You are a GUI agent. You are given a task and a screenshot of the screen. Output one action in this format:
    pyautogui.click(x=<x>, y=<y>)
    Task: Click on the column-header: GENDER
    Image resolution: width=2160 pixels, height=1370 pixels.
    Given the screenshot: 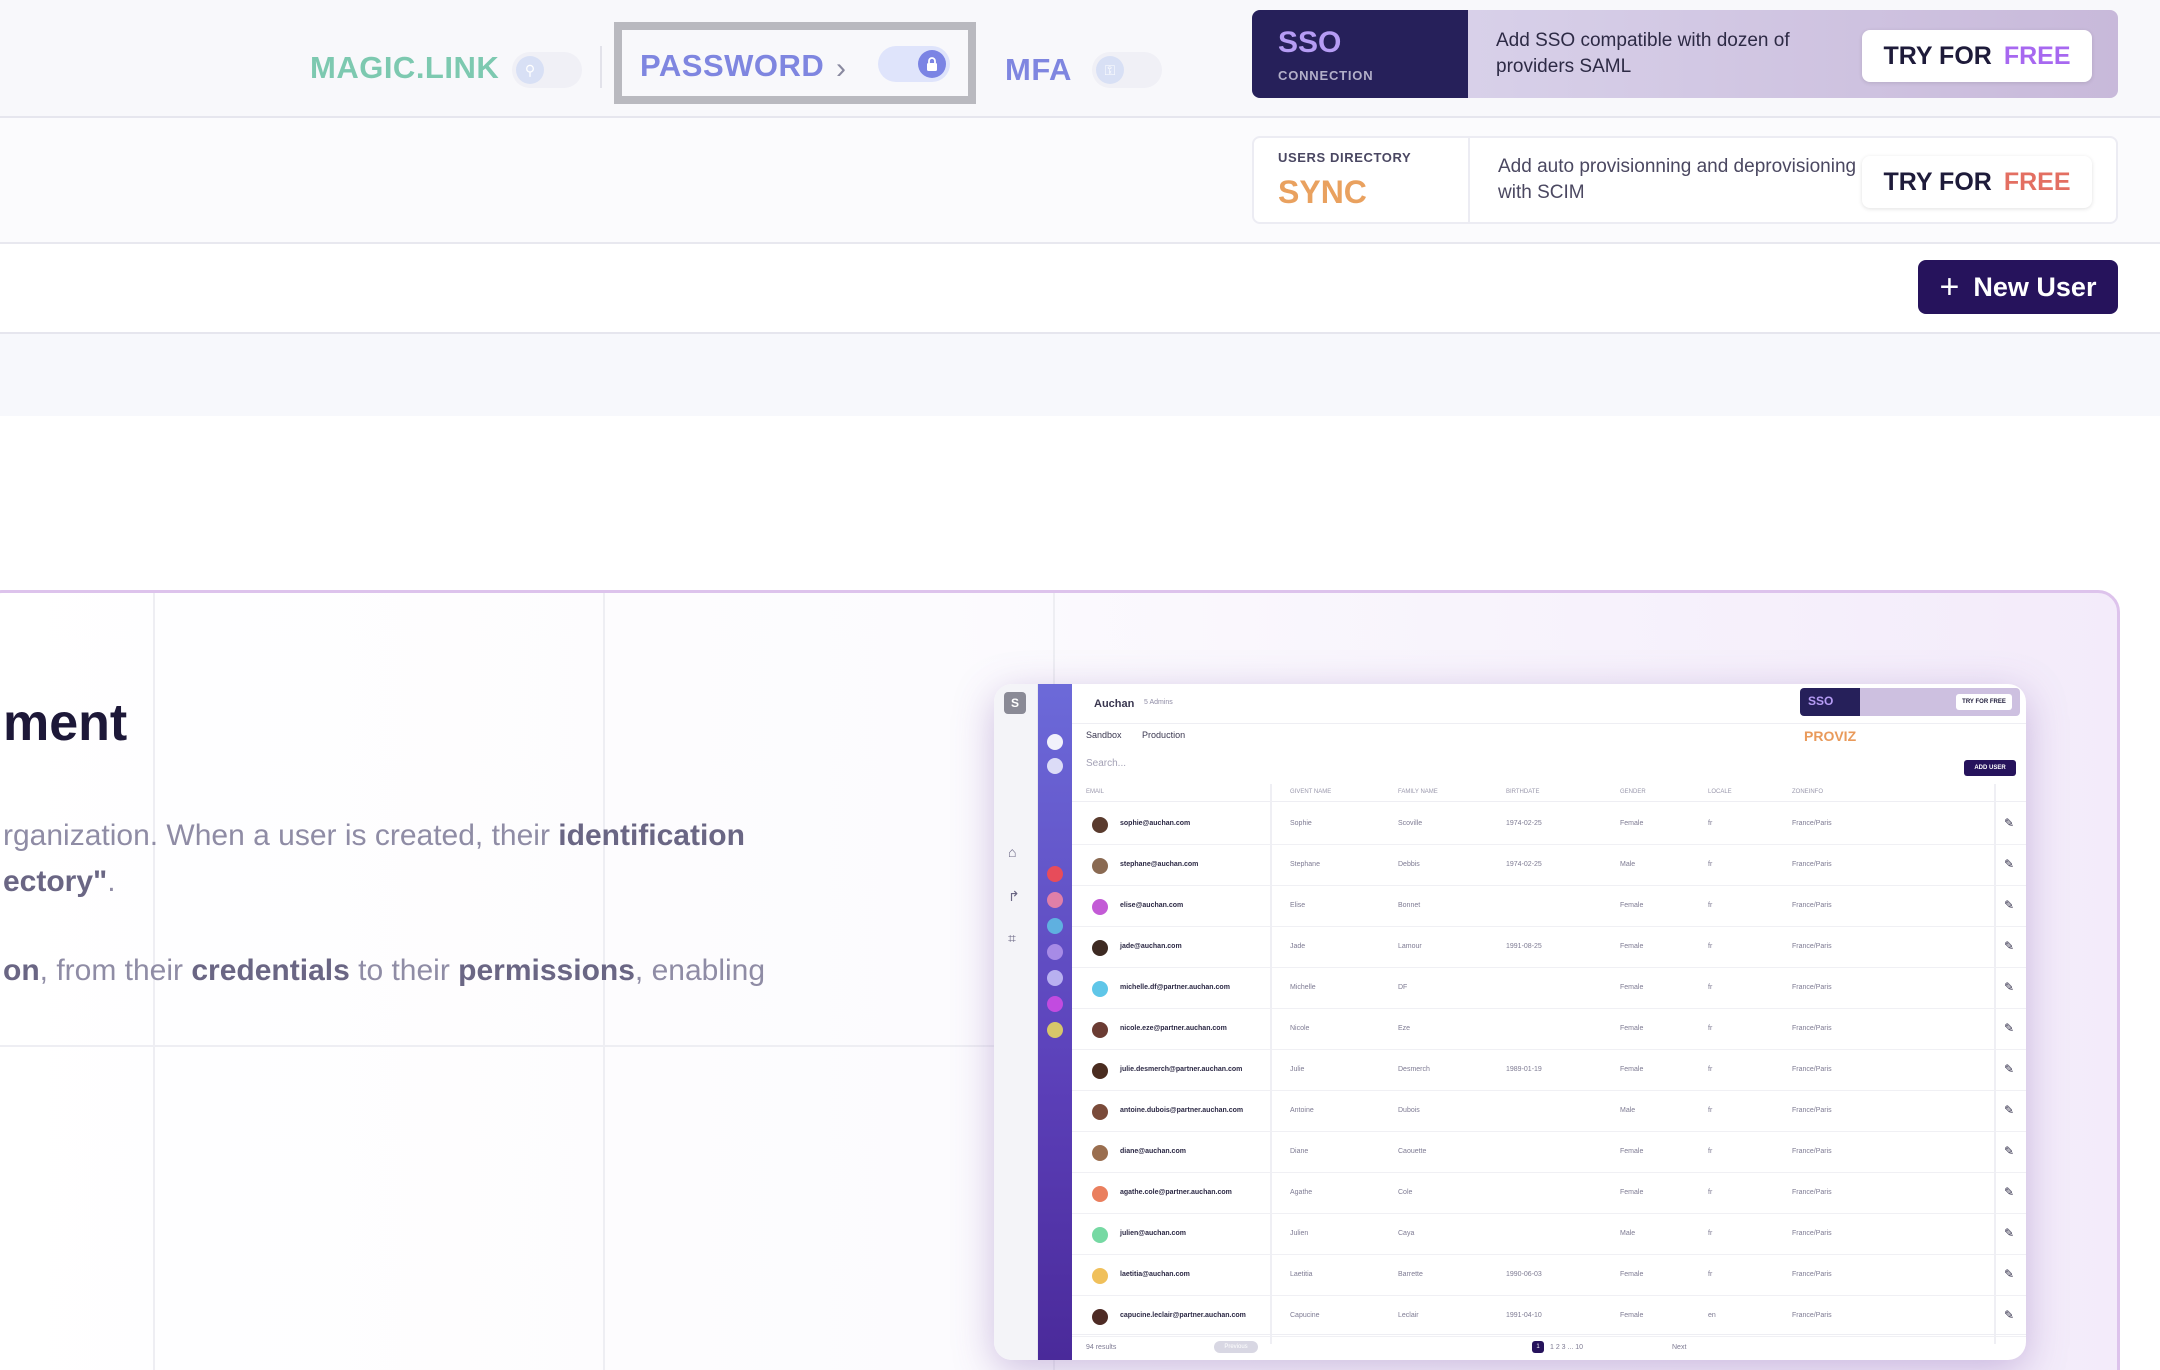 What is the action you would take?
    pyautogui.click(x=1633, y=792)
    